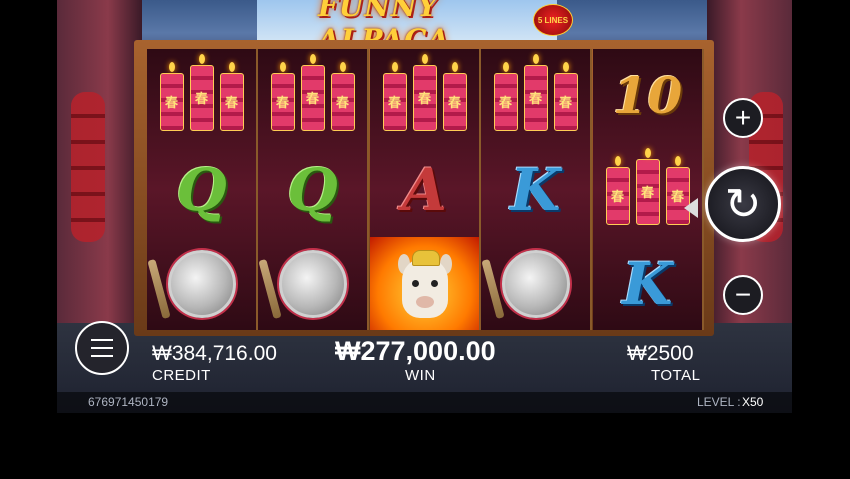 Image resolution: width=850 pixels, height=479 pixels. I want to click on hamburger-menu-icon, so click(102, 348).